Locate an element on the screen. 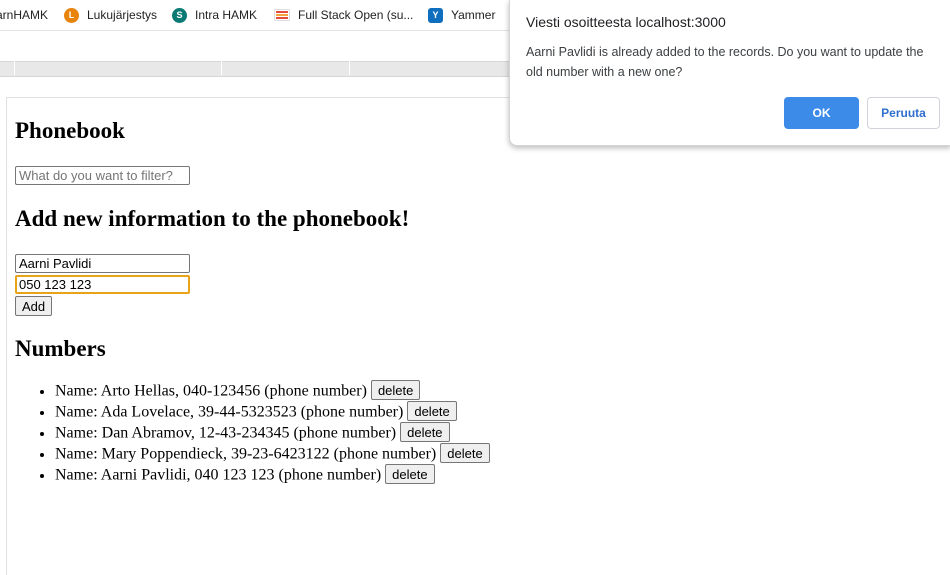  dialog-title: Viesti osoitteesta localhost:3000 is located at coordinates (626, 22).